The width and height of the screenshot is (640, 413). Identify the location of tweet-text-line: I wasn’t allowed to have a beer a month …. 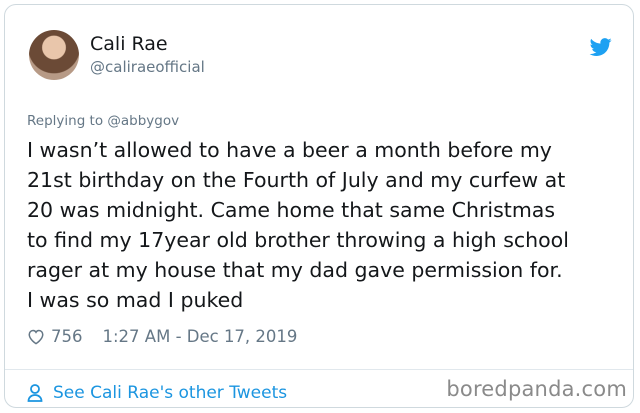
(289, 150).